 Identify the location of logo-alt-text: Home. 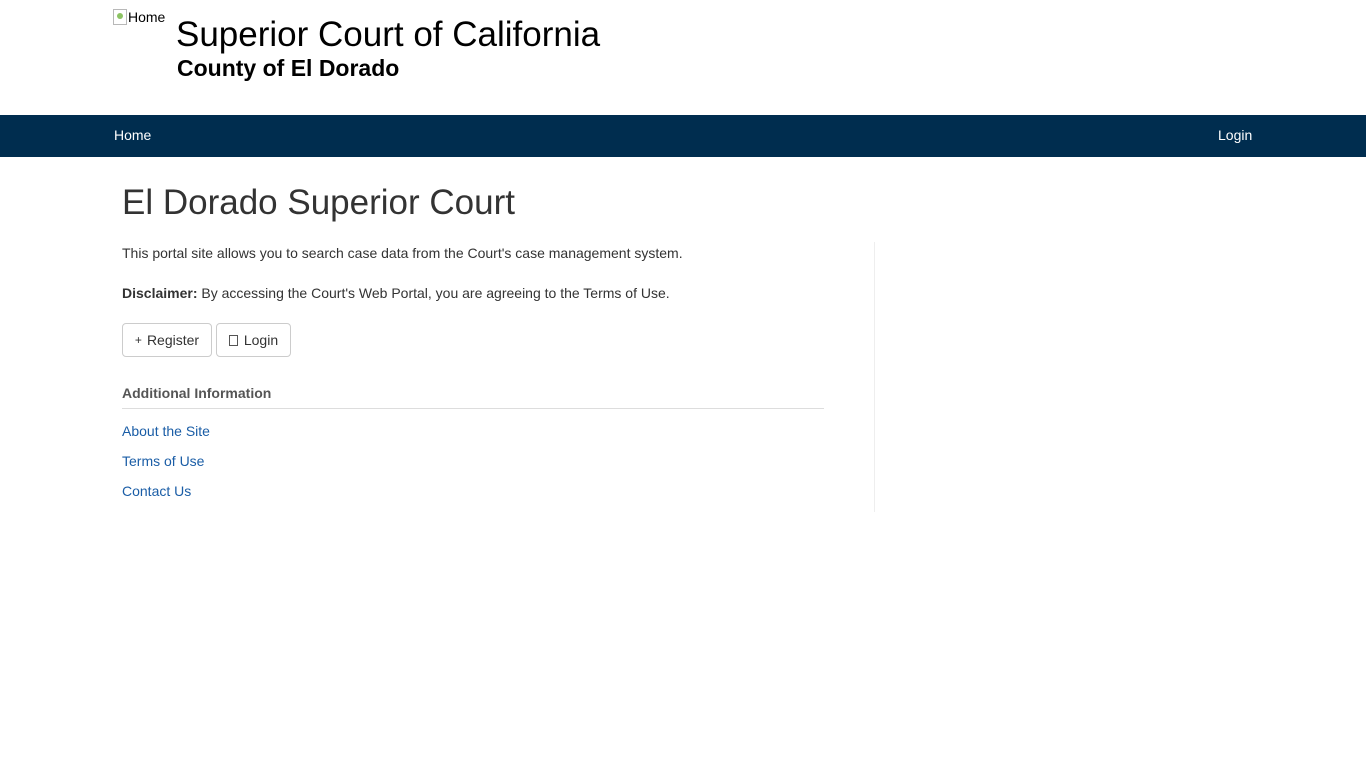
(147, 17).